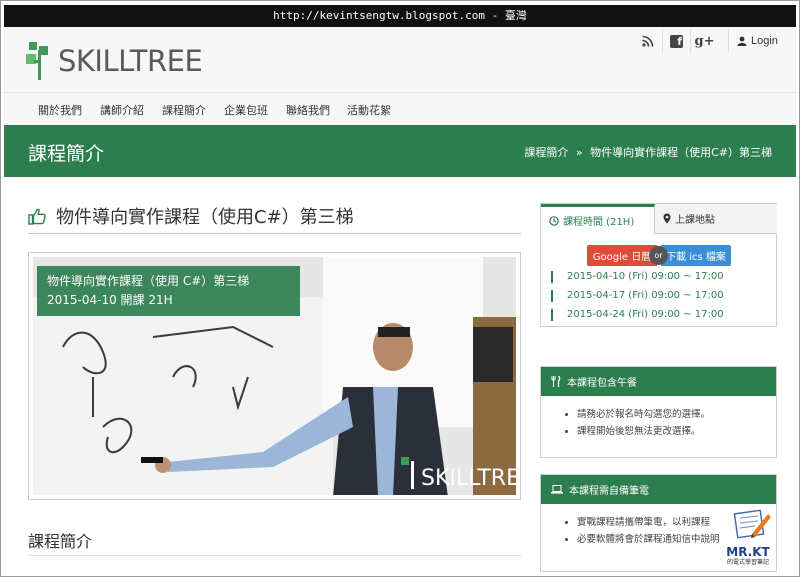 This screenshot has width=800, height=577. Describe the element at coordinates (400, 151) in the screenshot. I see `page-banner: 課程簡介 課程簡介 » 物件導向實作課程（使用C#）第三梯` at that location.